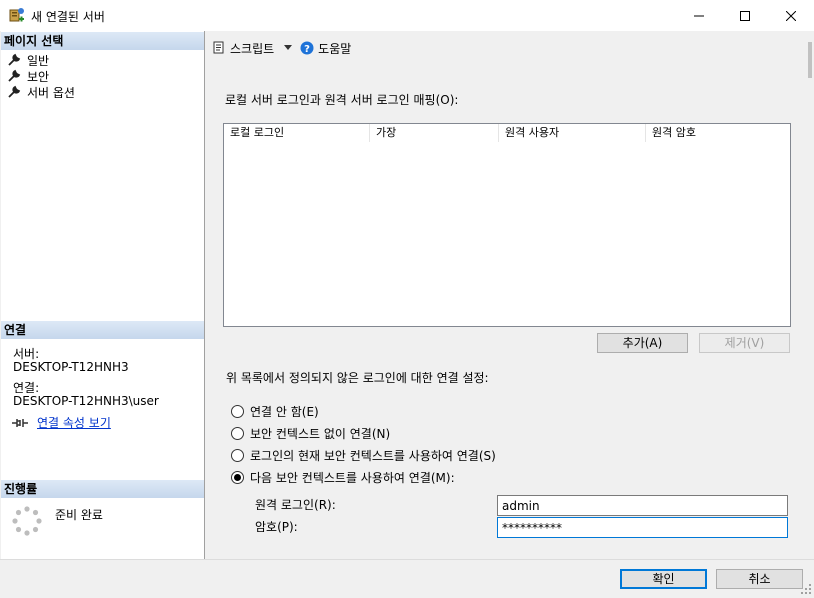 This screenshot has width=814, height=598. I want to click on maximize-icon, so click(745, 15).